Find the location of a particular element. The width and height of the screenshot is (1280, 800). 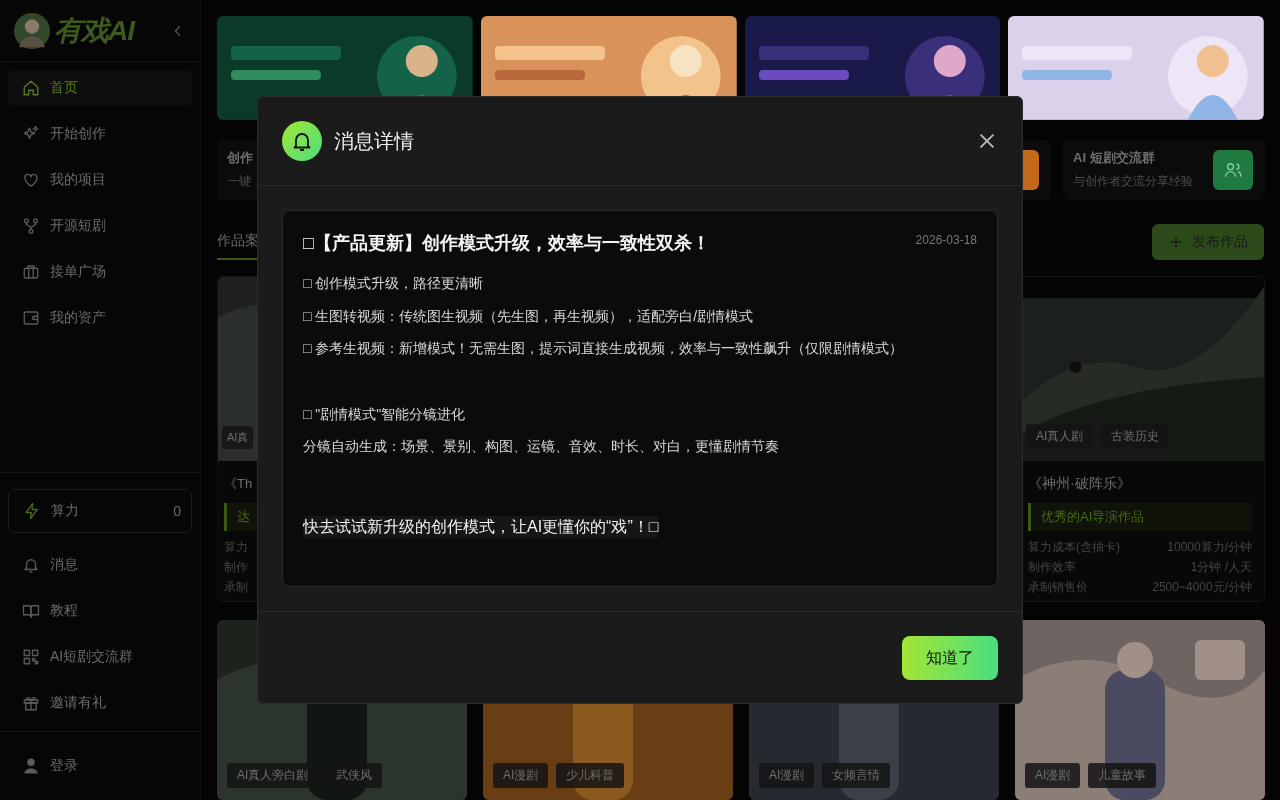

genre-tag: AI真 is located at coordinates (238, 437).